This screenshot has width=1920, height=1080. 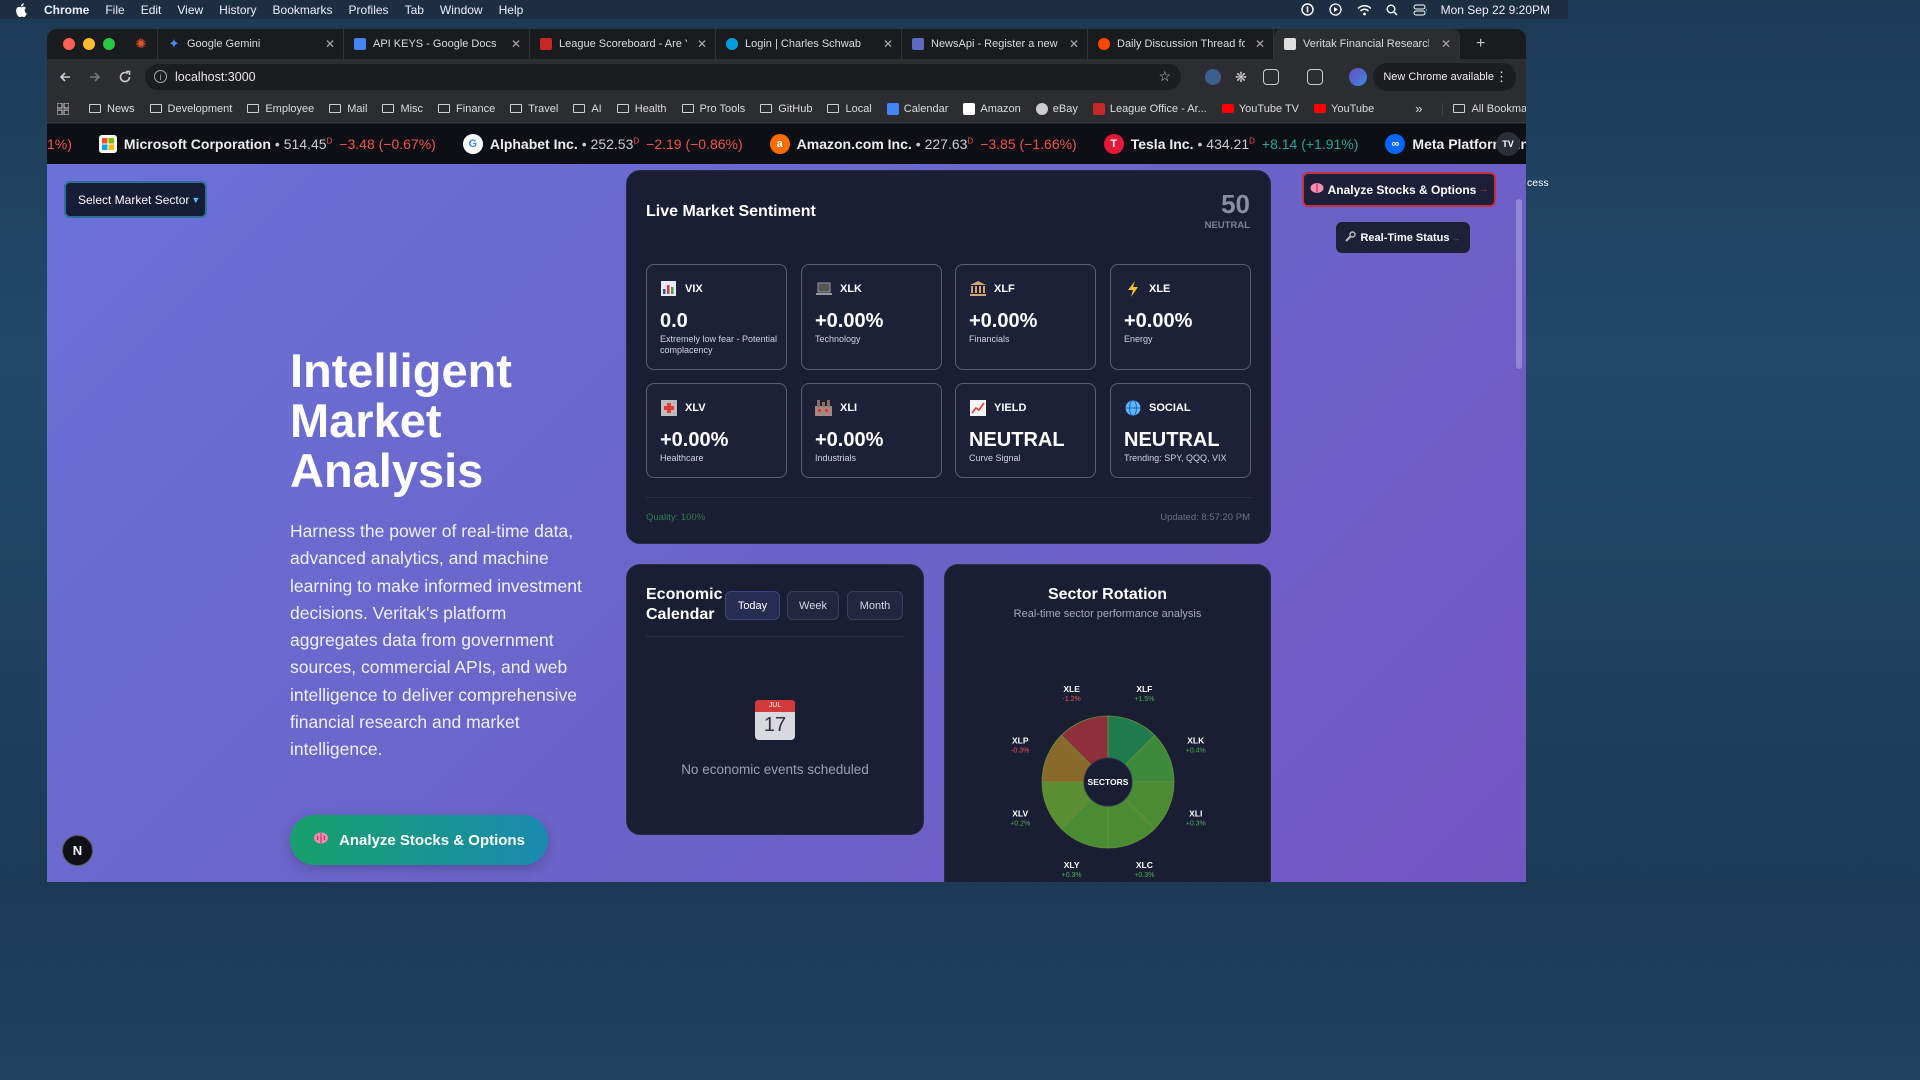 What do you see at coordinates (466, 109) in the screenshot?
I see `bookmark-finance: Finance` at bounding box center [466, 109].